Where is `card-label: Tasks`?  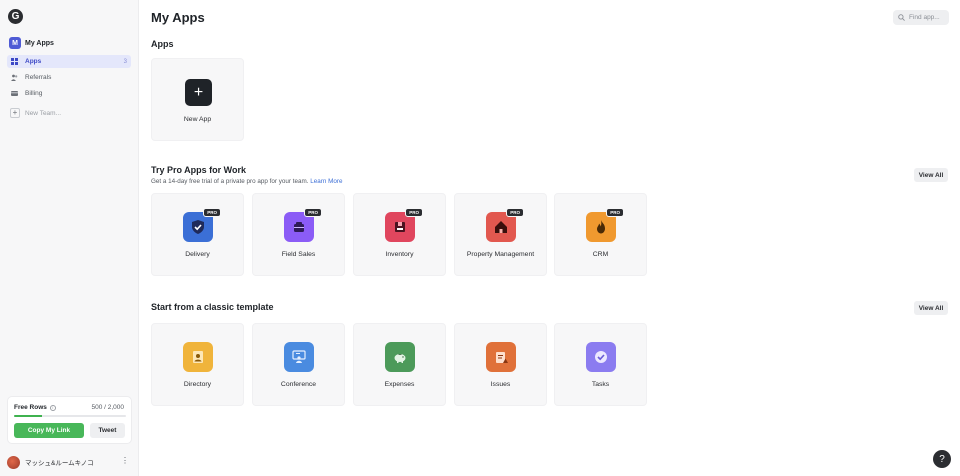
card-label: Tasks is located at coordinates (600, 384).